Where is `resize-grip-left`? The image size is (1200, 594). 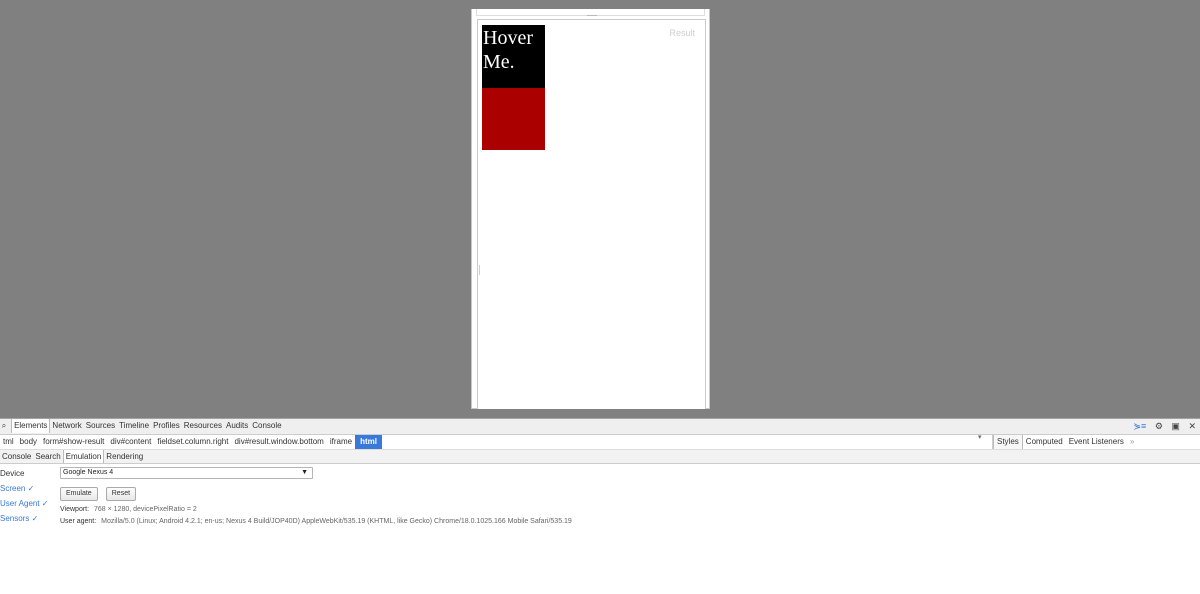
resize-grip-left is located at coordinates (479, 270).